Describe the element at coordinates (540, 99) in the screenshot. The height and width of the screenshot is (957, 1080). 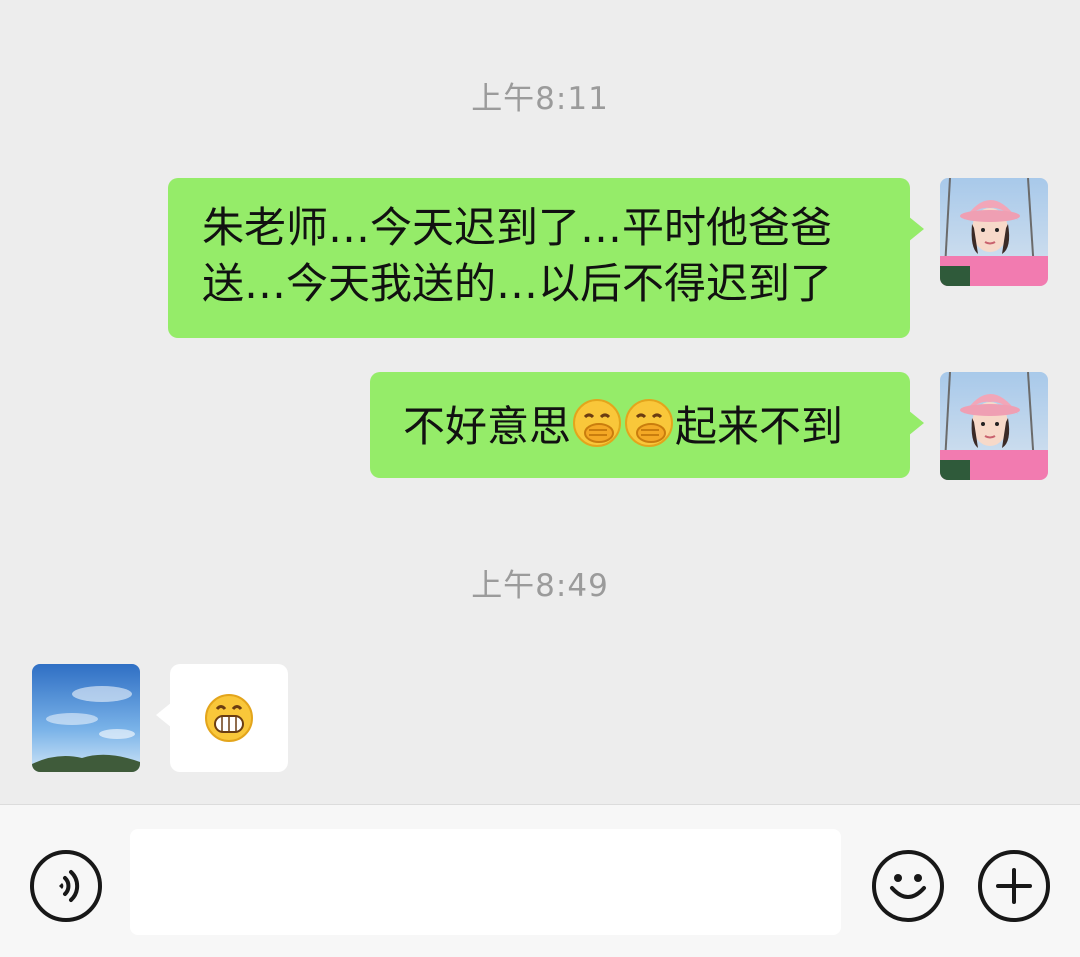
I see `timestamp: 上午8:11` at that location.